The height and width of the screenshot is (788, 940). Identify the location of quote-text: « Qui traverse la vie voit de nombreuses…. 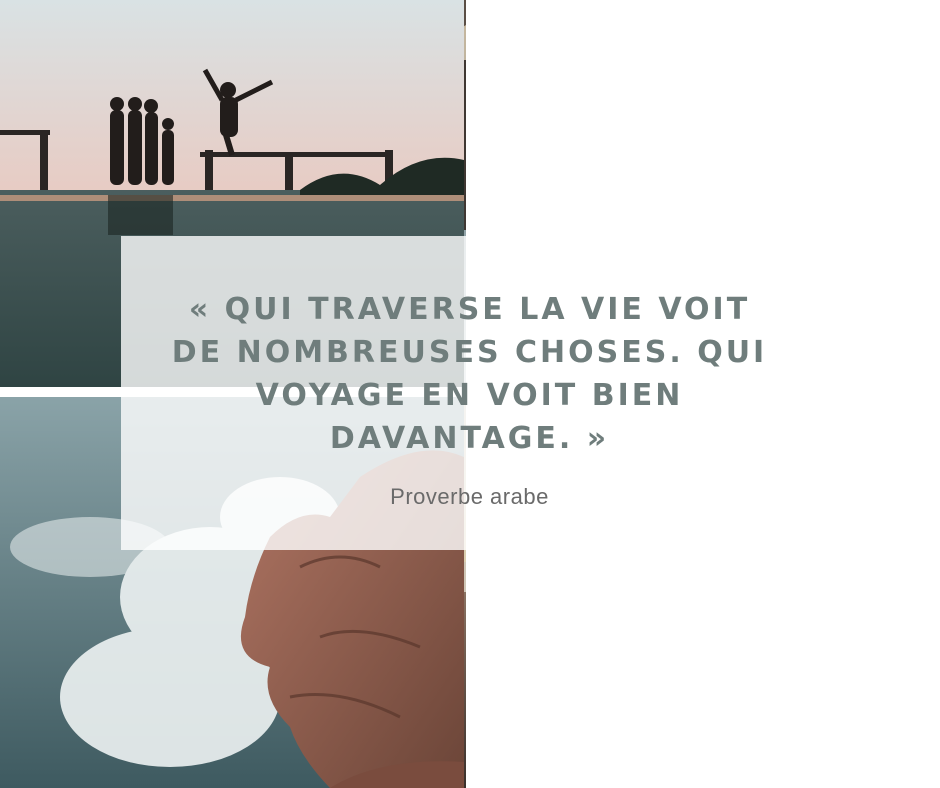
(469, 374).